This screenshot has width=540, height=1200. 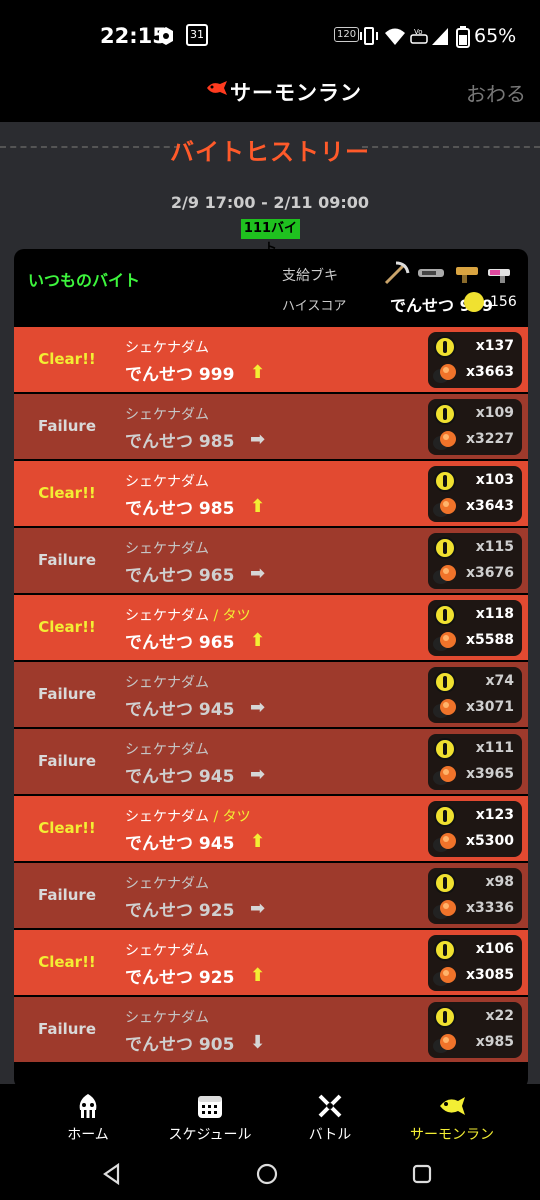 What do you see at coordinates (88, 1116) in the screenshot?
I see `nav-item-squid: ホーム` at bounding box center [88, 1116].